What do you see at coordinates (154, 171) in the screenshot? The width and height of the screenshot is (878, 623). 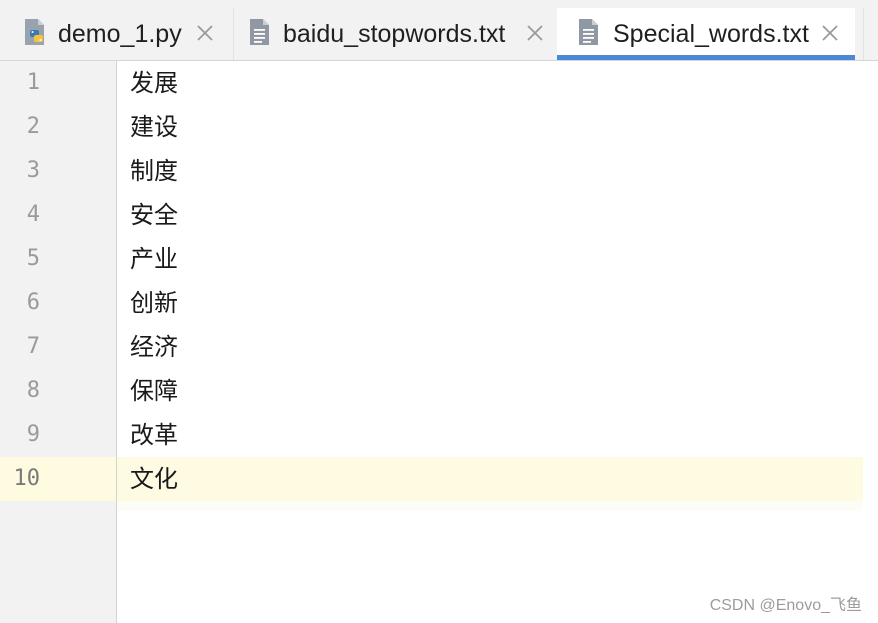 I see `text-line: 制度` at bounding box center [154, 171].